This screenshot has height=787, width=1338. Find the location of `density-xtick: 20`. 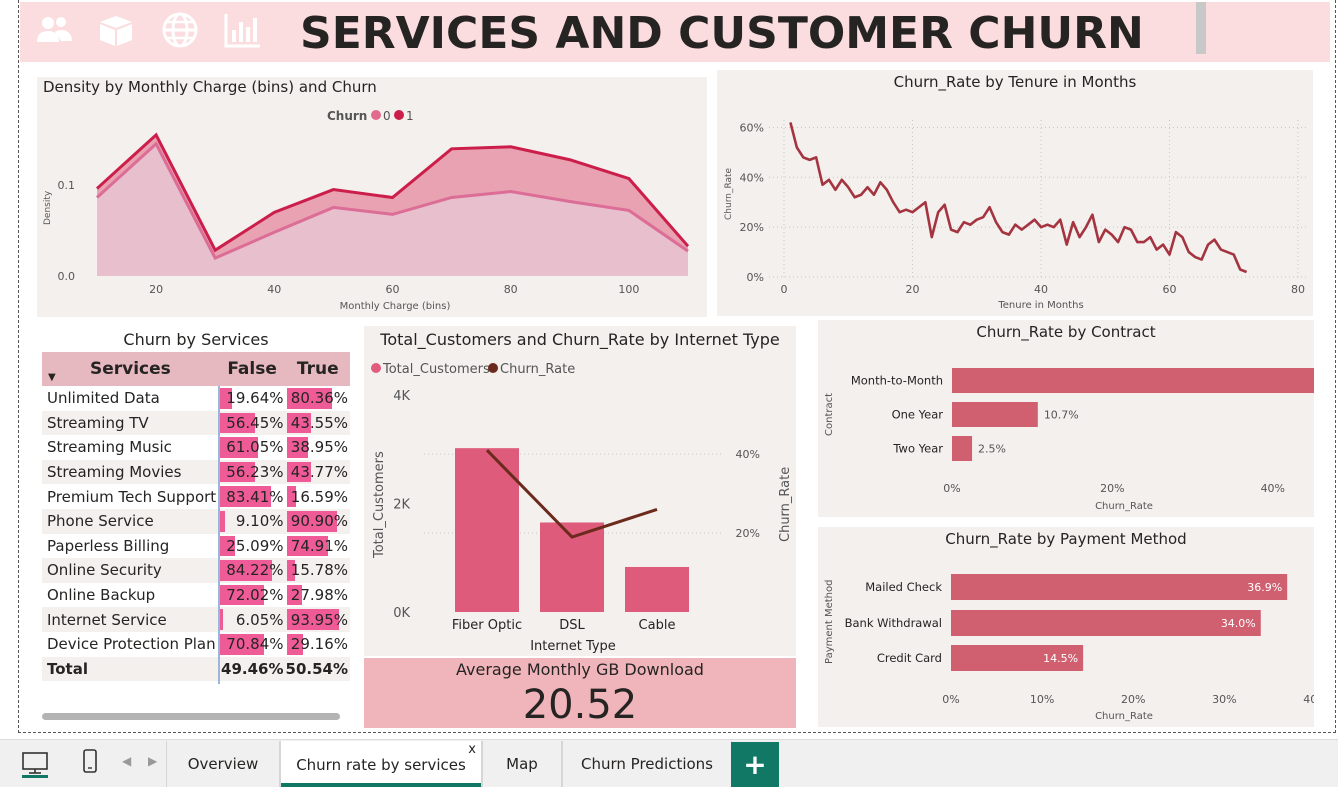

density-xtick: 20 is located at coordinates (156, 289).